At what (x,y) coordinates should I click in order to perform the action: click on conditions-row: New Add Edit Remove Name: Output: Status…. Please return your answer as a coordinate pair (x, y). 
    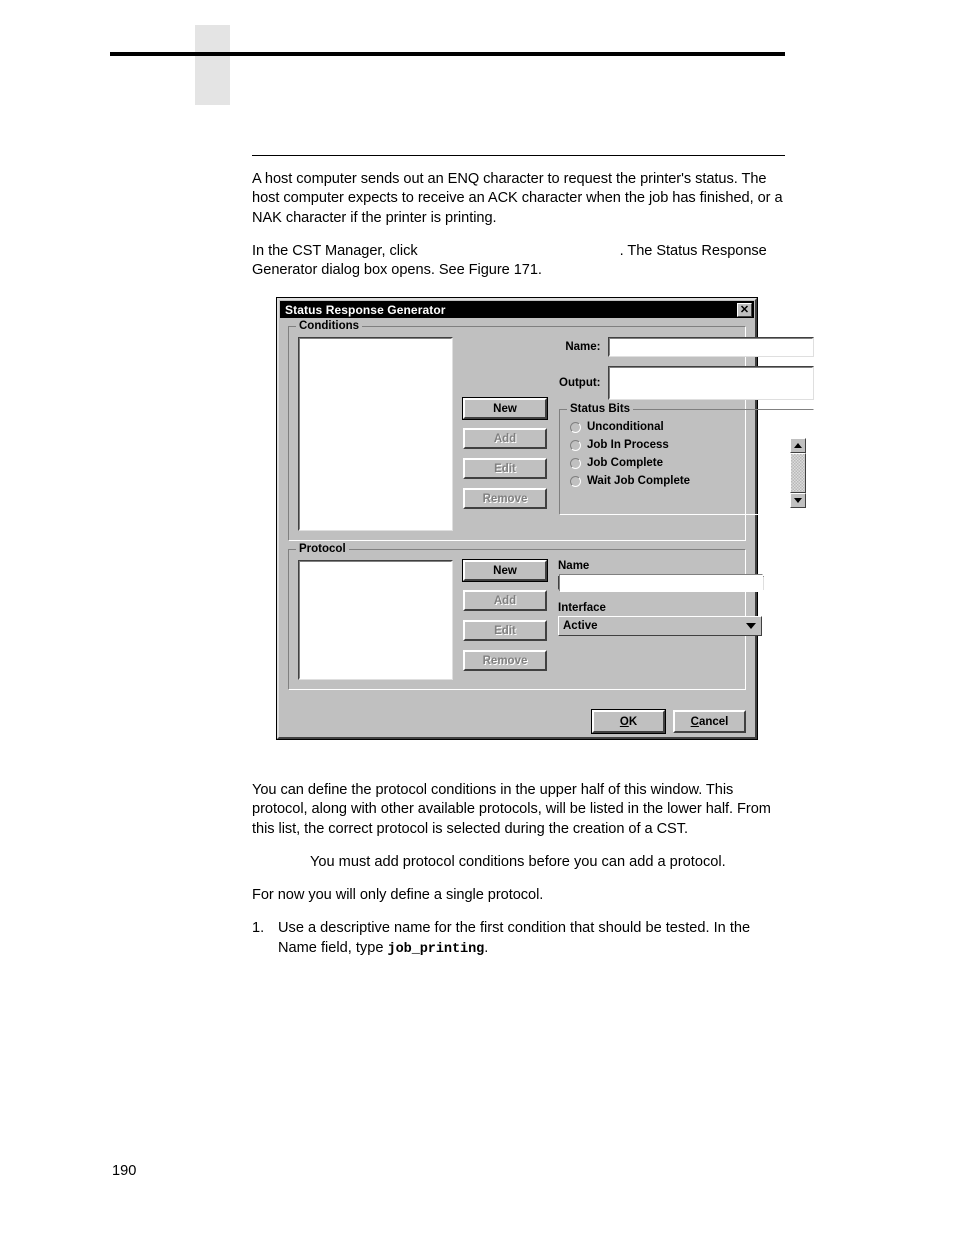
    Looking at the image, I should click on (556, 434).